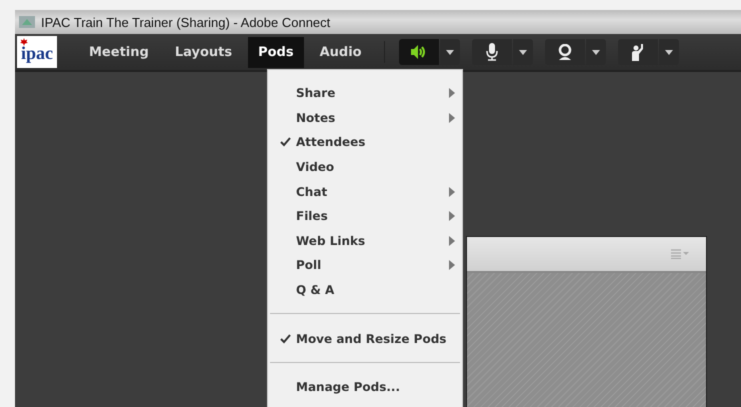 This screenshot has height=407, width=741. I want to click on menu-option: Attendees, so click(365, 142).